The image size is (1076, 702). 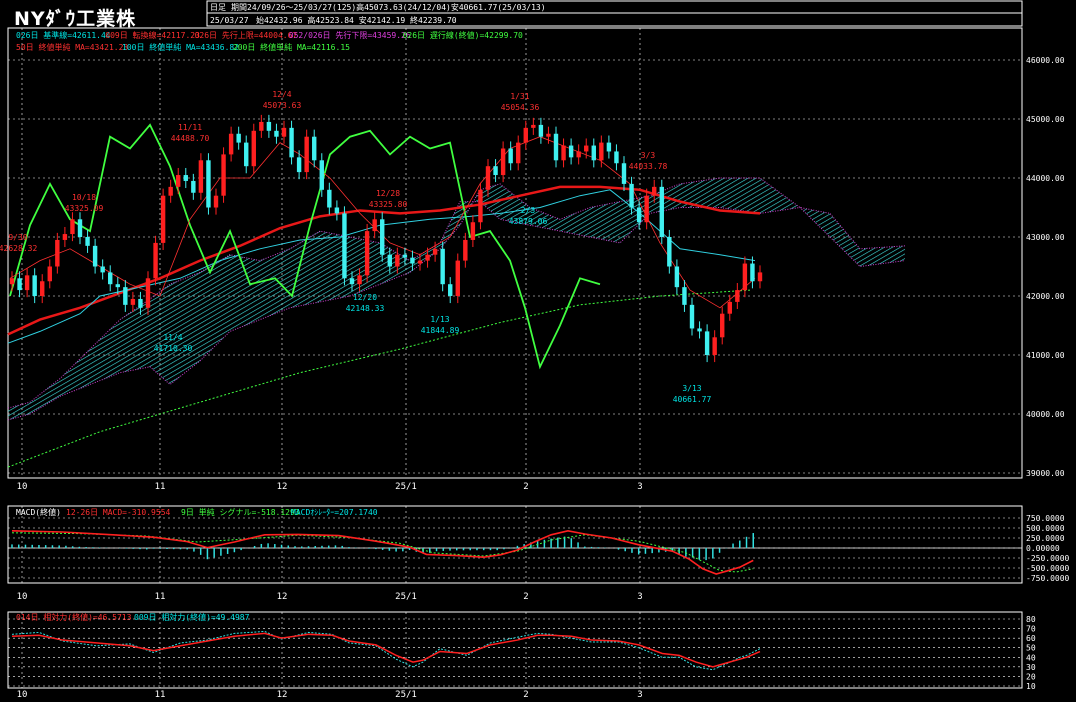 What do you see at coordinates (229, 20) in the screenshot?
I see `date-label: 25/03/27` at bounding box center [229, 20].